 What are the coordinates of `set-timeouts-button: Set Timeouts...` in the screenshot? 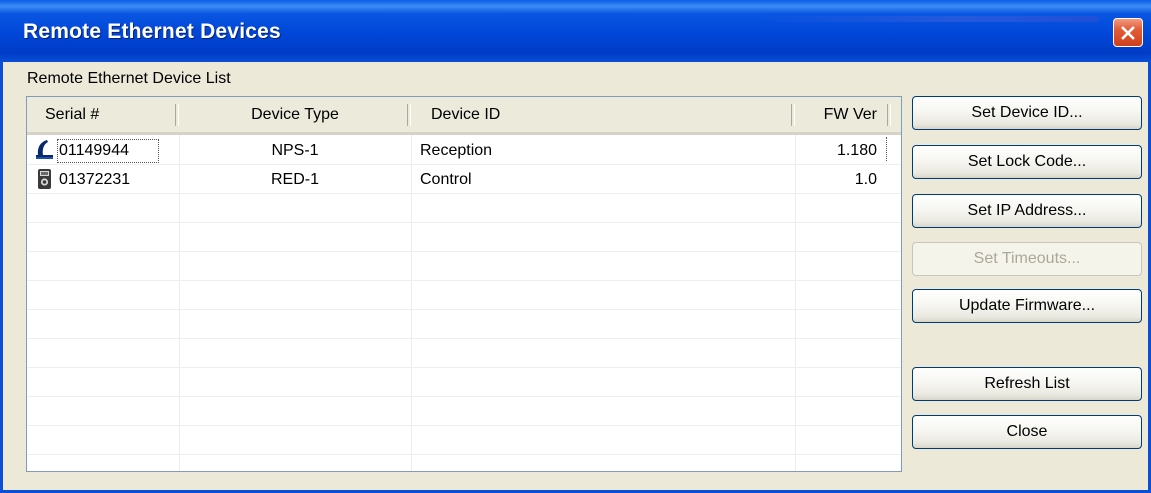 It's located at (1027, 259).